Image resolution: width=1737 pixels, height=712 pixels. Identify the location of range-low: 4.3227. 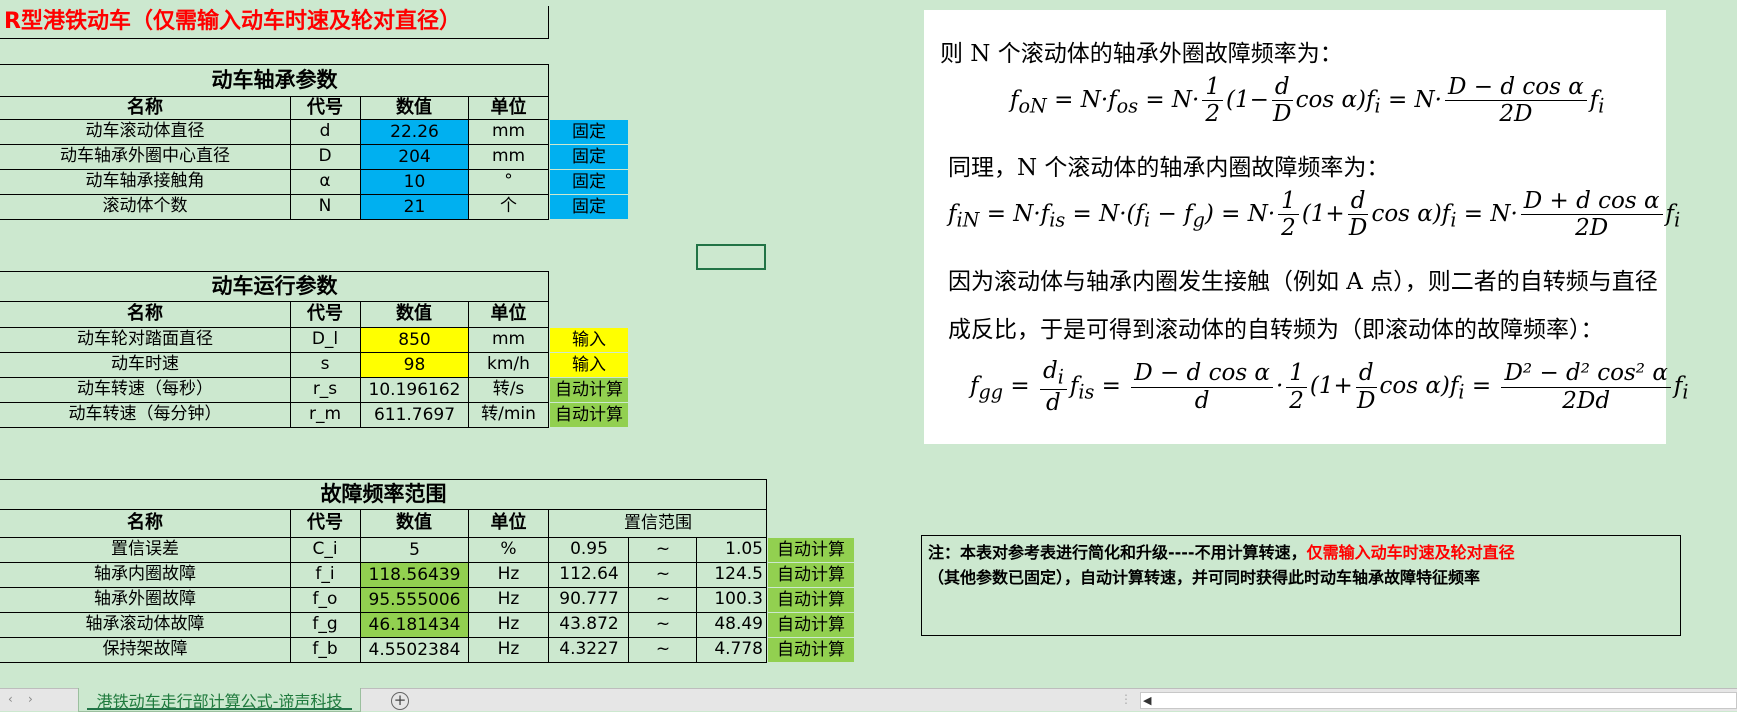
(589, 649).